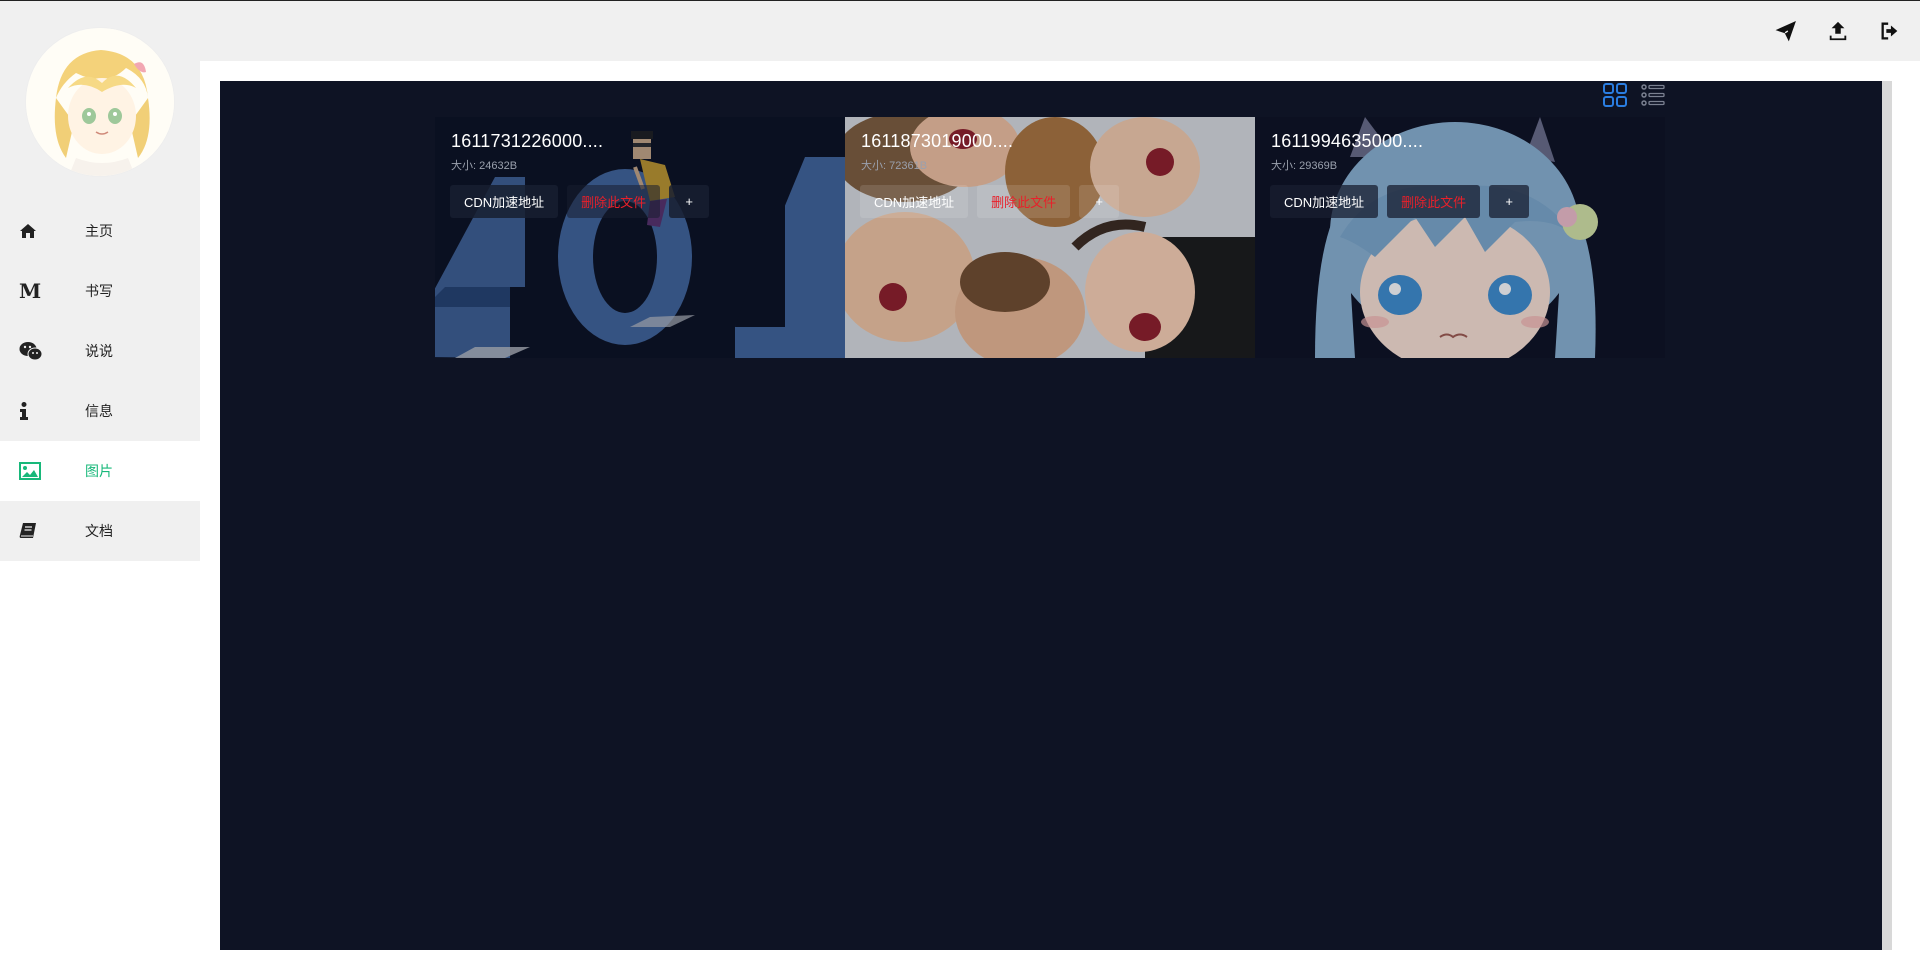  I want to click on sidebar-item-label: 说说, so click(99, 351).